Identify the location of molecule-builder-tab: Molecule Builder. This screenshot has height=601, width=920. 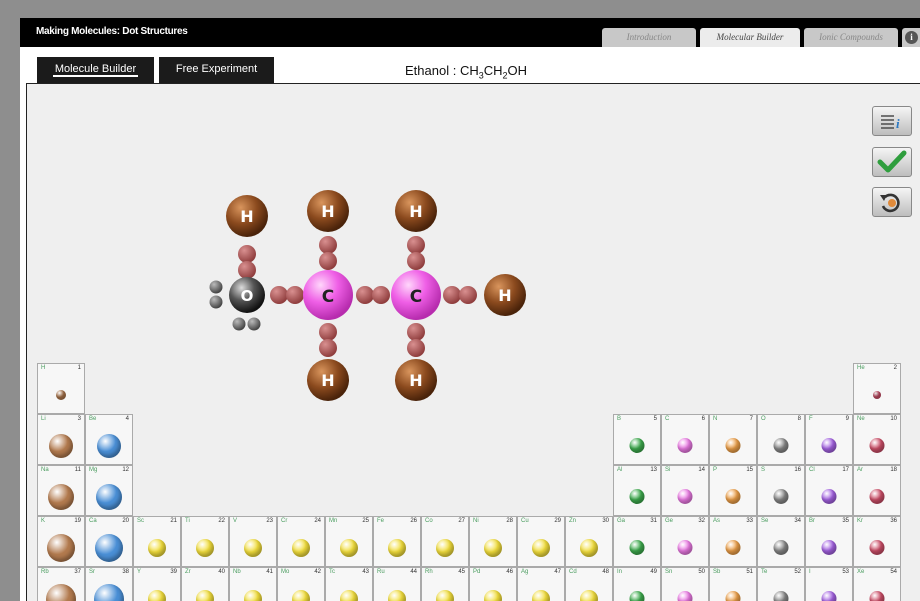
(95, 70).